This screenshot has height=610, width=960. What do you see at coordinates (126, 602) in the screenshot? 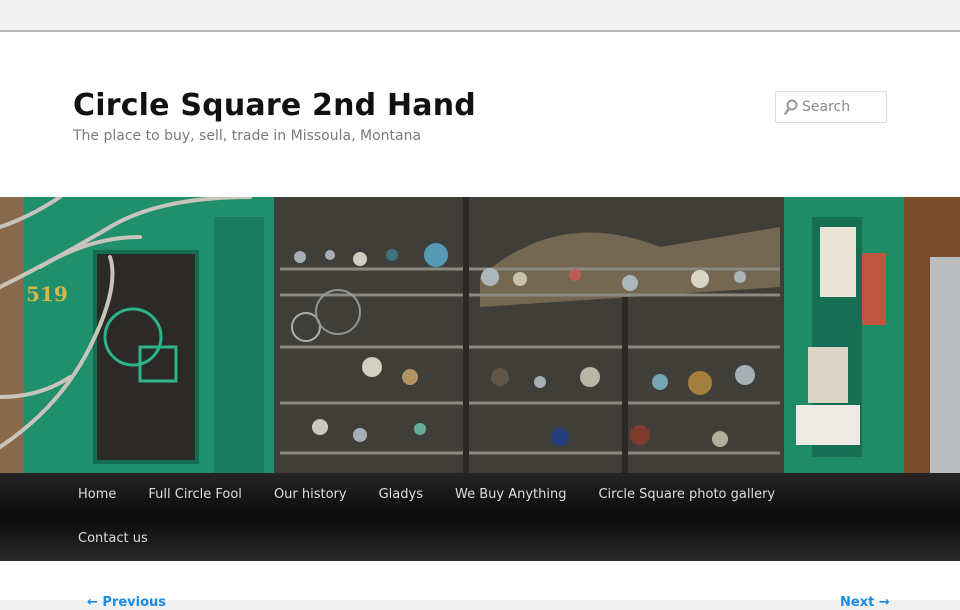
I see `previous-post-link: ← Previous` at bounding box center [126, 602].